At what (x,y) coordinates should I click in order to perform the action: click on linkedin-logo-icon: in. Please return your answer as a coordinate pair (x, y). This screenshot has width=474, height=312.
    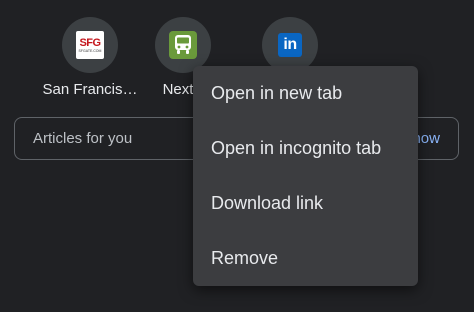
    Looking at the image, I should click on (290, 45).